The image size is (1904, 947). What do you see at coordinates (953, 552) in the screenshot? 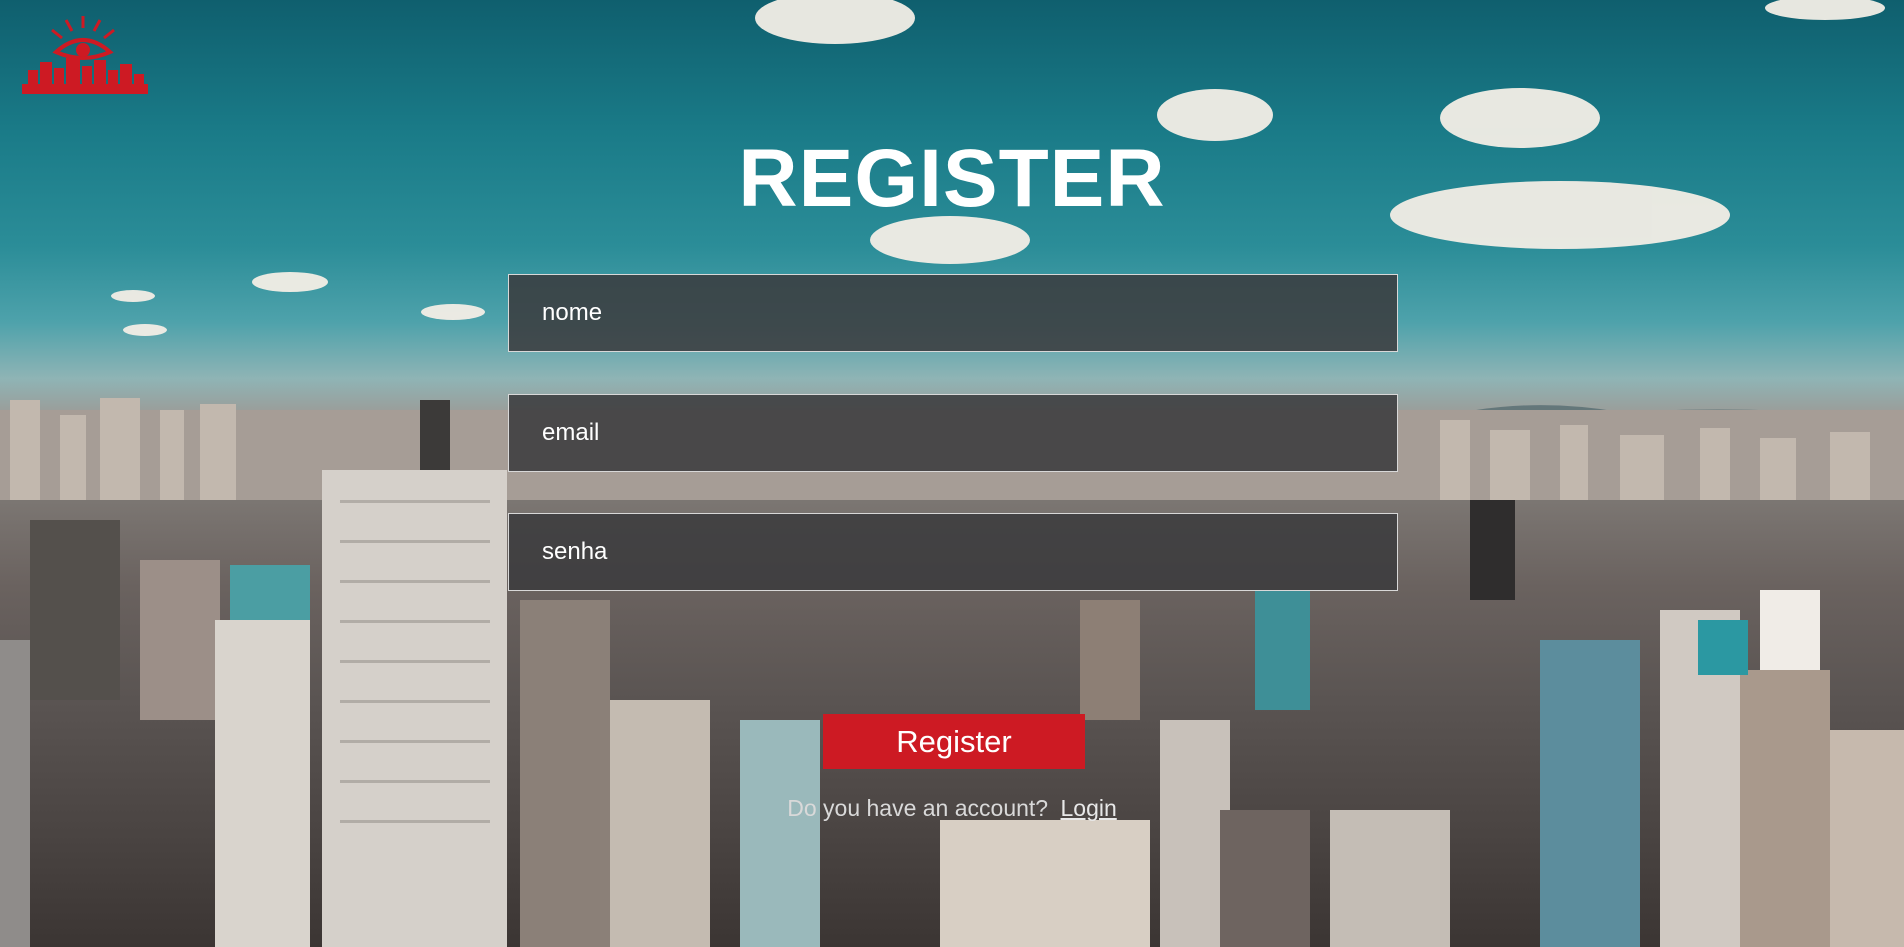
I see `password-input` at bounding box center [953, 552].